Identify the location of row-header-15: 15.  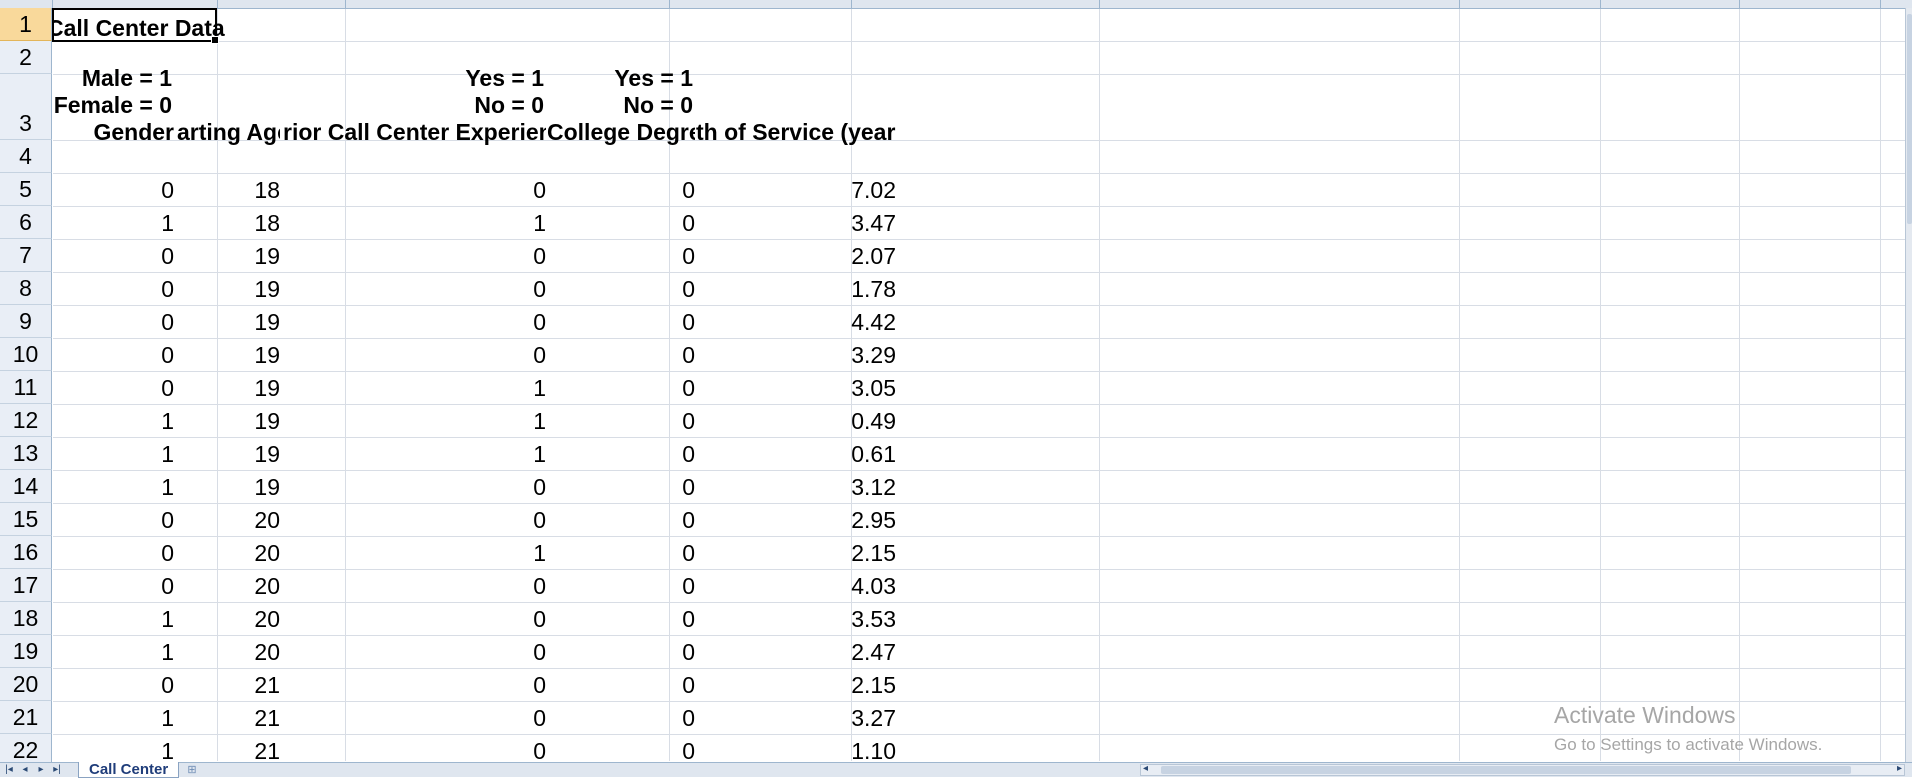
(26, 519).